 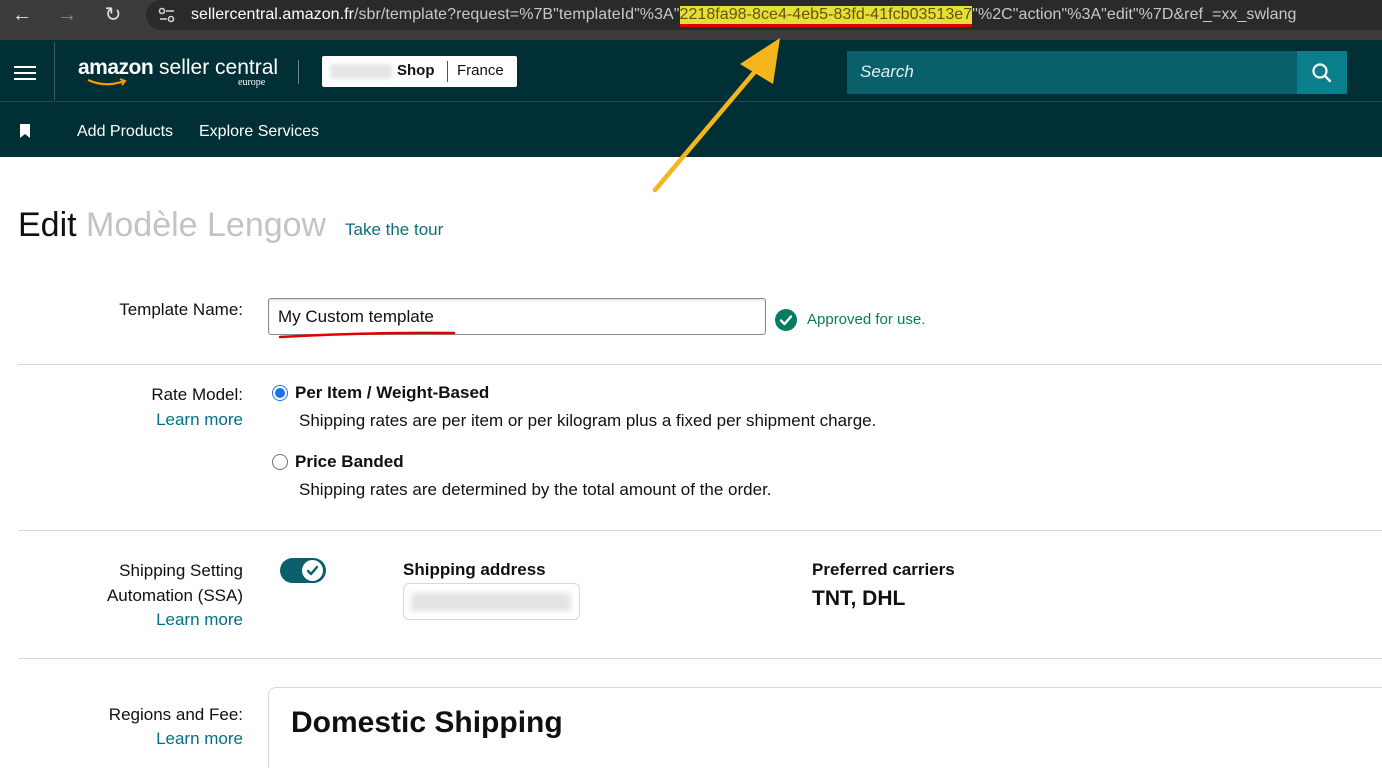 I want to click on logo-region: europe, so click(x=252, y=82).